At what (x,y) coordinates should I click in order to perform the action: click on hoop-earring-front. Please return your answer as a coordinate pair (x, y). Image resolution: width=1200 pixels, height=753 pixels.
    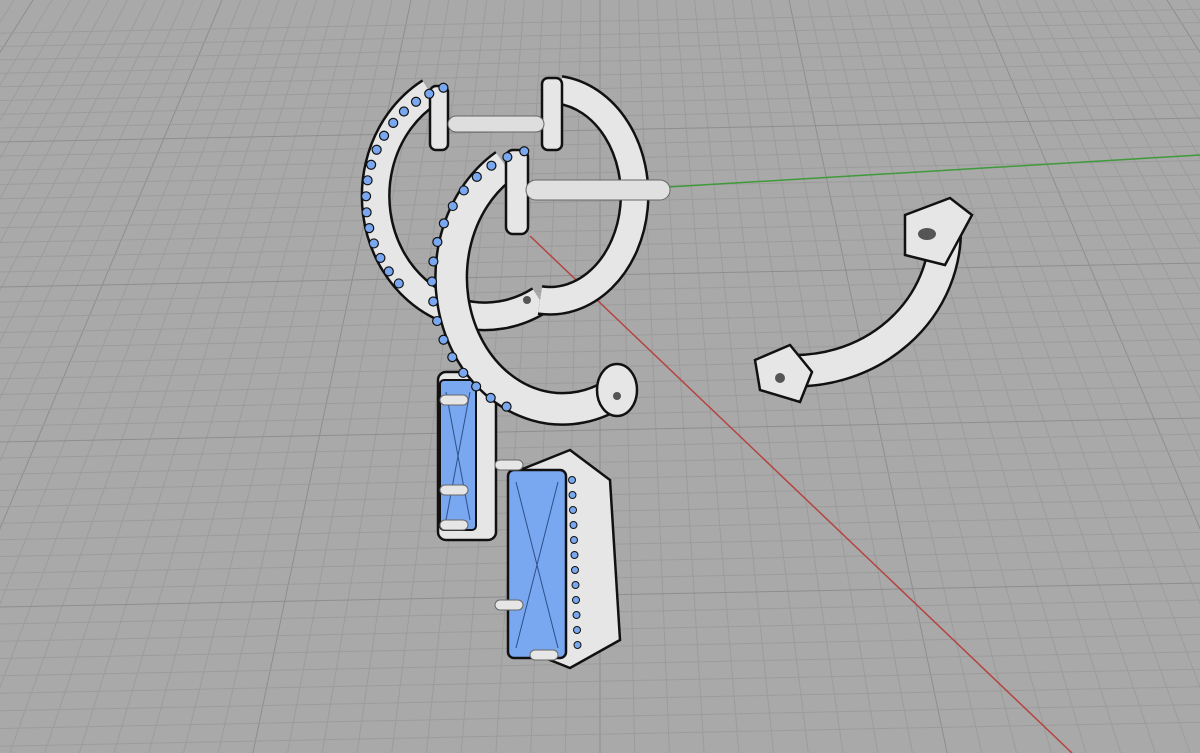
    Looking at the image, I should click on (552, 287).